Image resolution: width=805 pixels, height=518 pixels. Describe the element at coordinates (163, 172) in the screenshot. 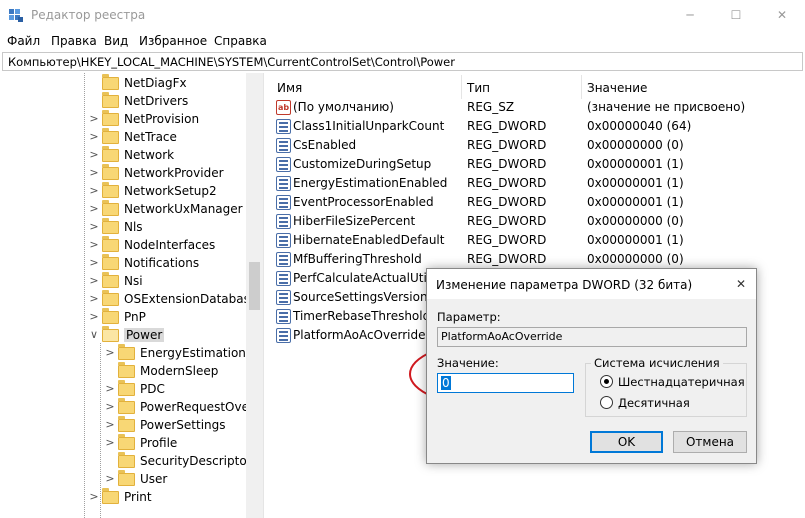

I see `tree-item-networkprovider: NetworkProvider` at that location.